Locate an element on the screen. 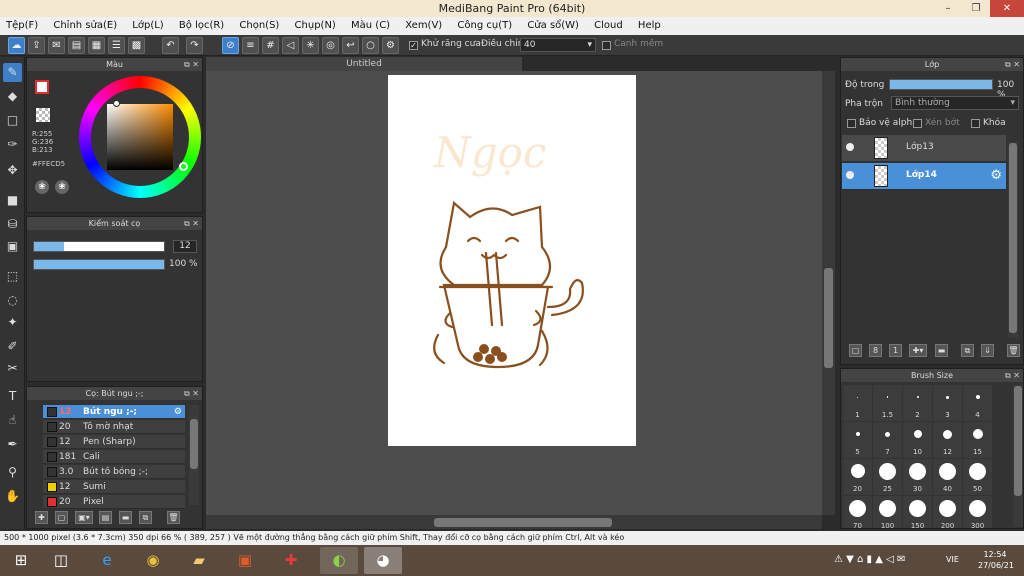 This screenshot has height=576, width=1024. brush-size-cell: 70 is located at coordinates (857, 512).